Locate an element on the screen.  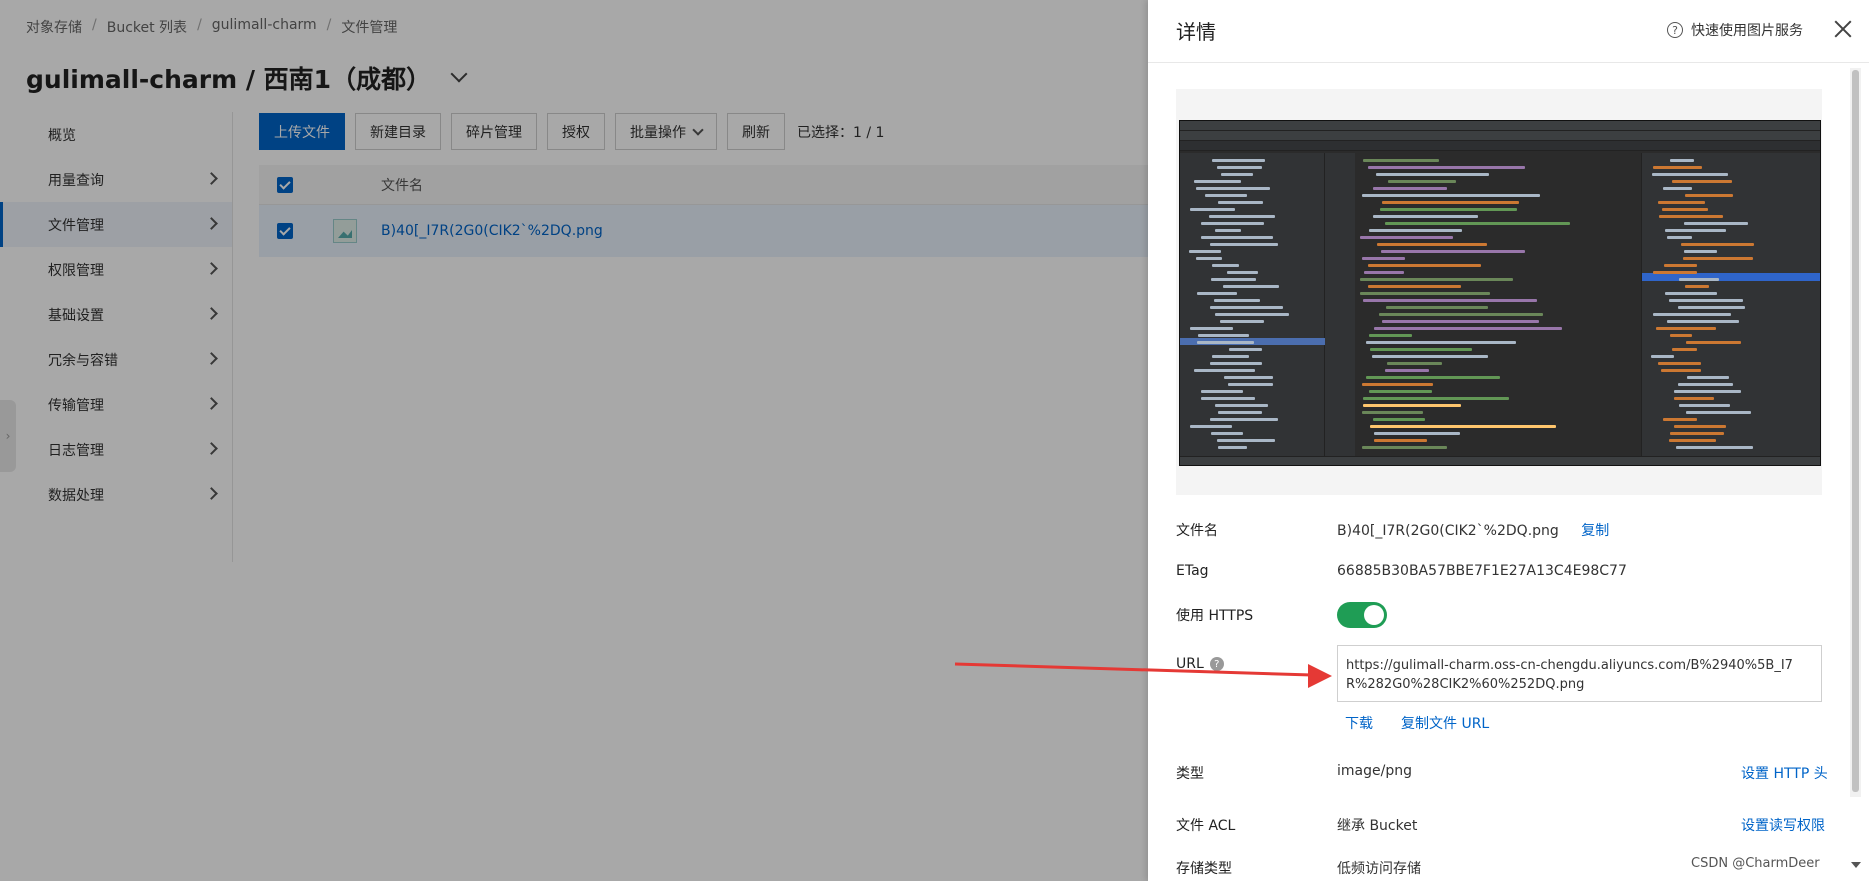
arrow-head is located at coordinates (1320, 676).